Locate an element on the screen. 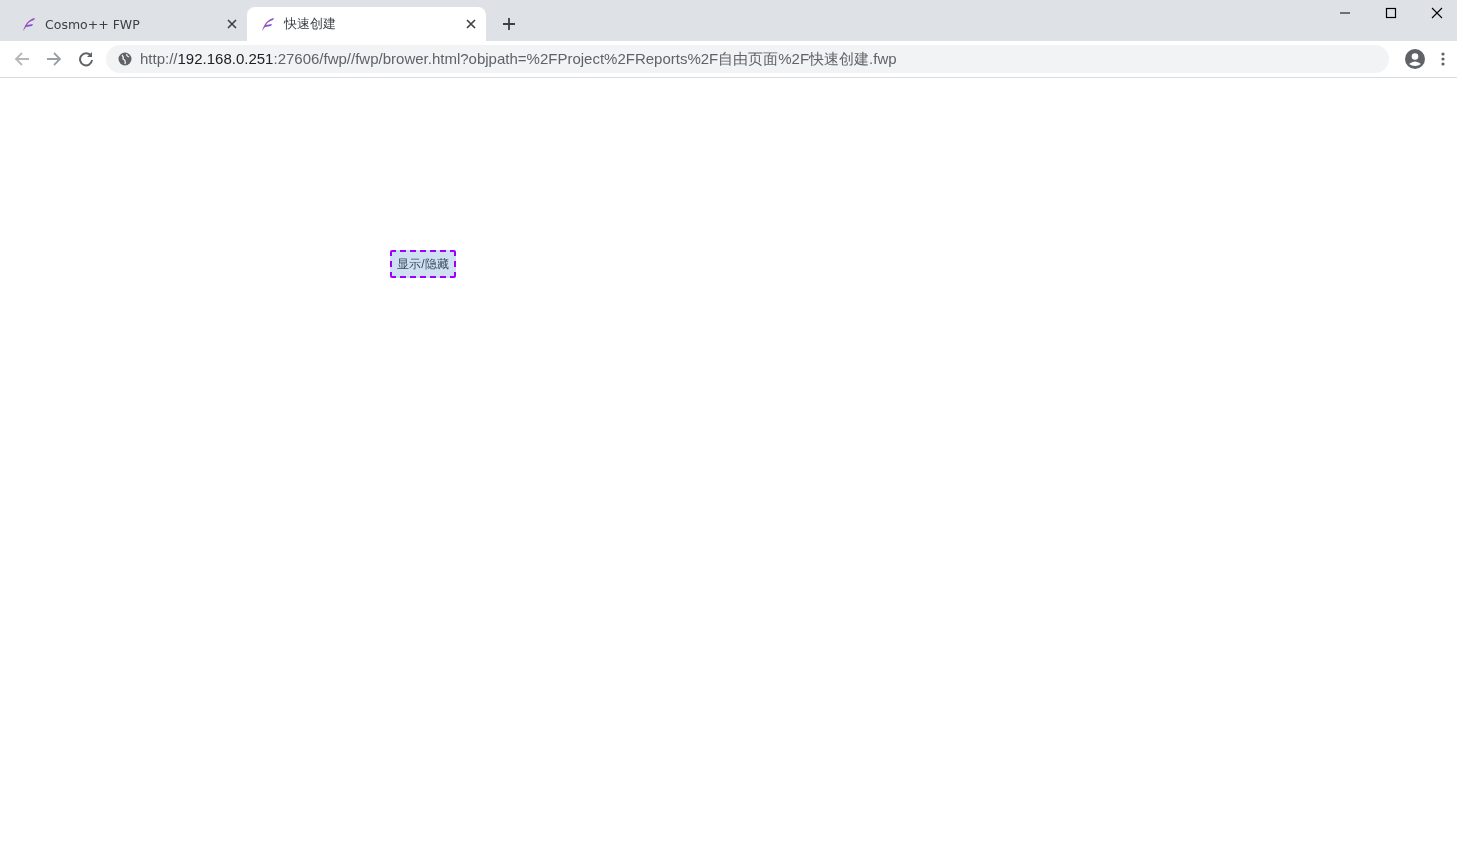  maximize-icon is located at coordinates (1391, 13).